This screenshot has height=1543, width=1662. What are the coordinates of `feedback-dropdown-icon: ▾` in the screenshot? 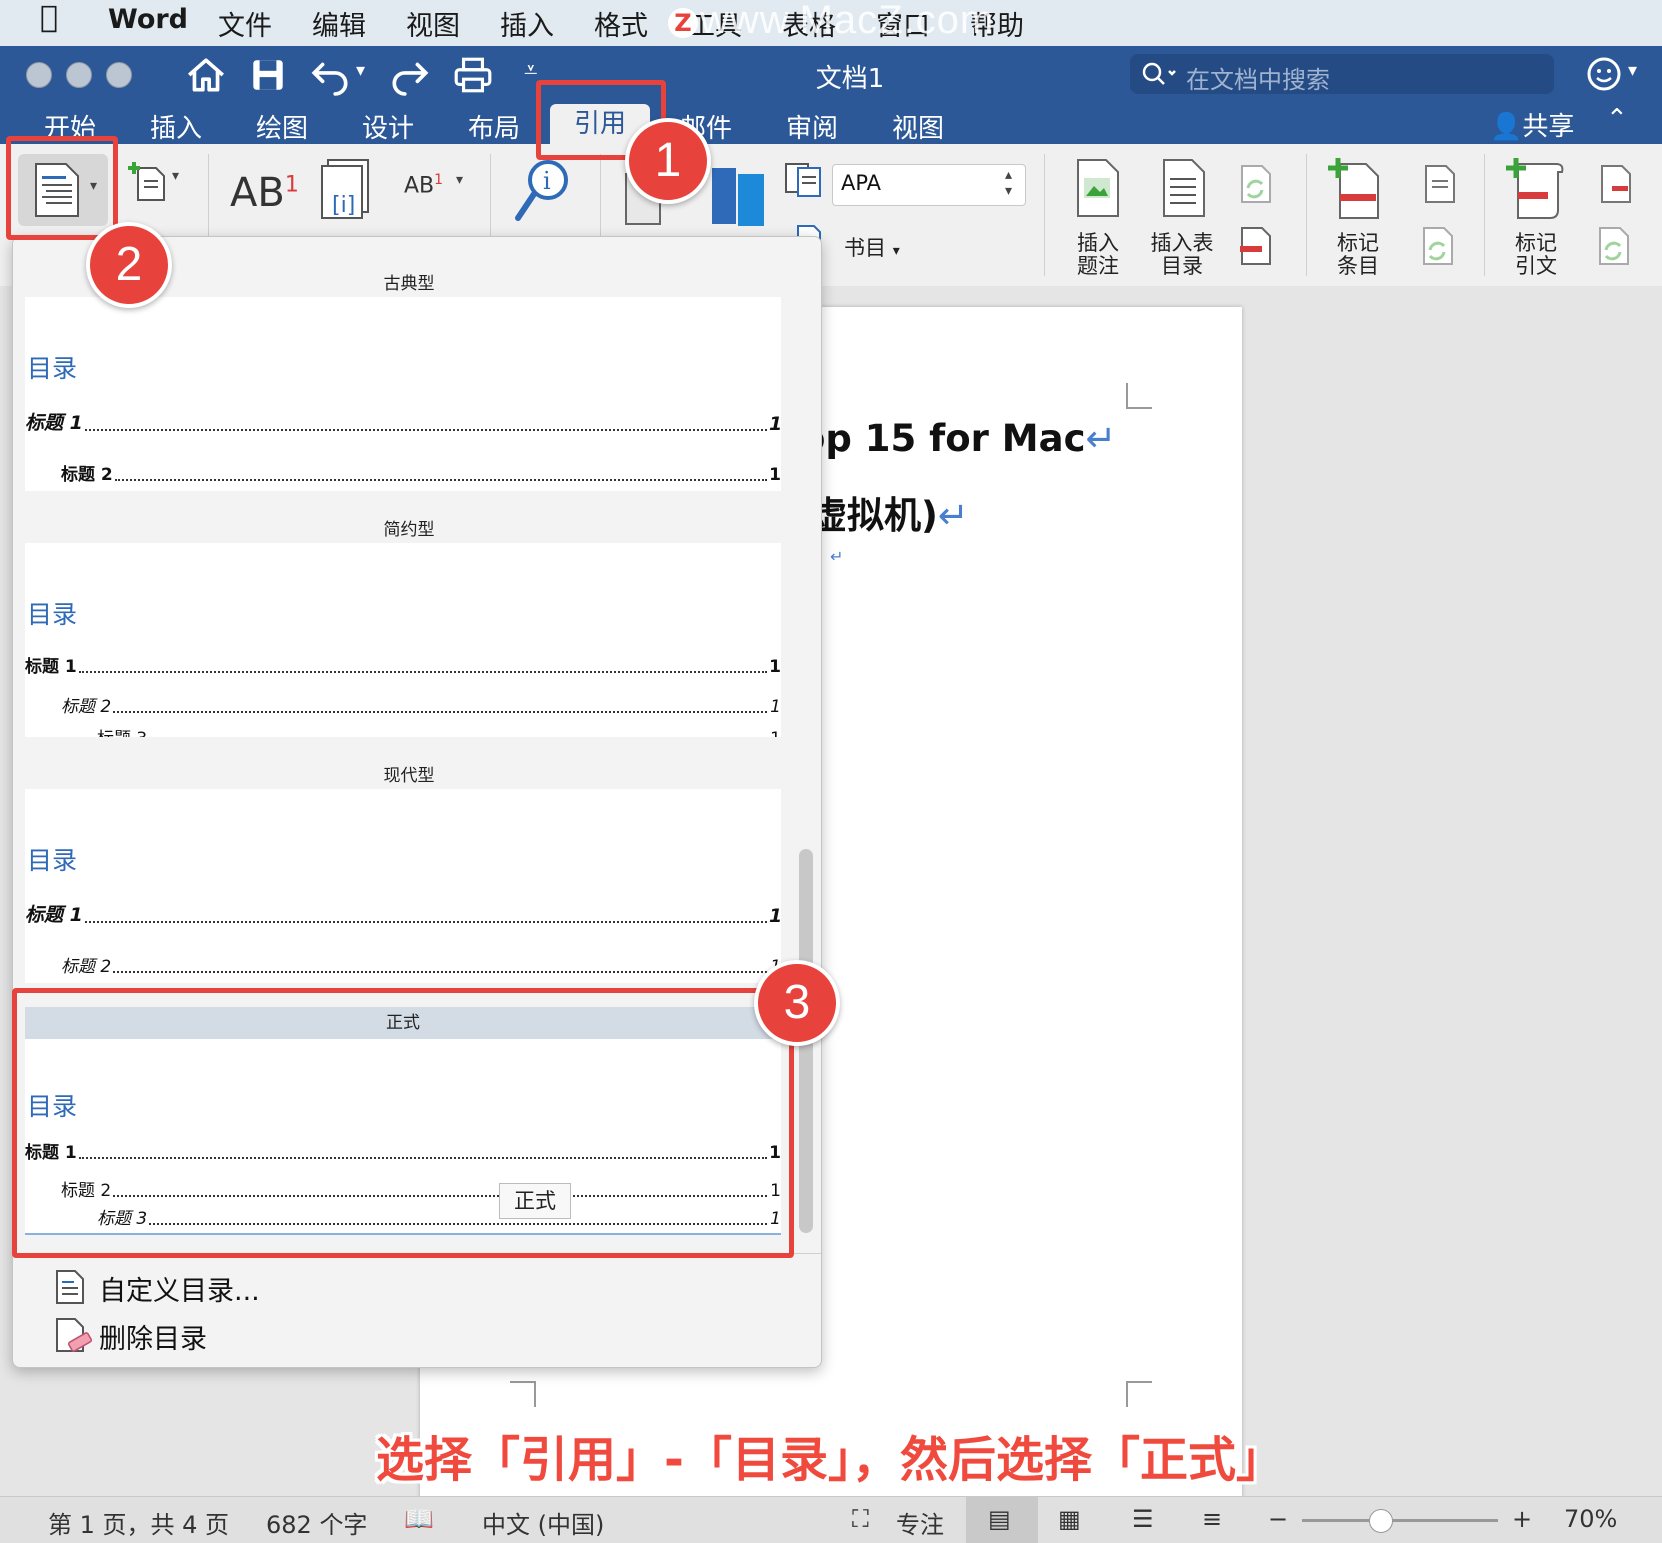 It's located at (1632, 70).